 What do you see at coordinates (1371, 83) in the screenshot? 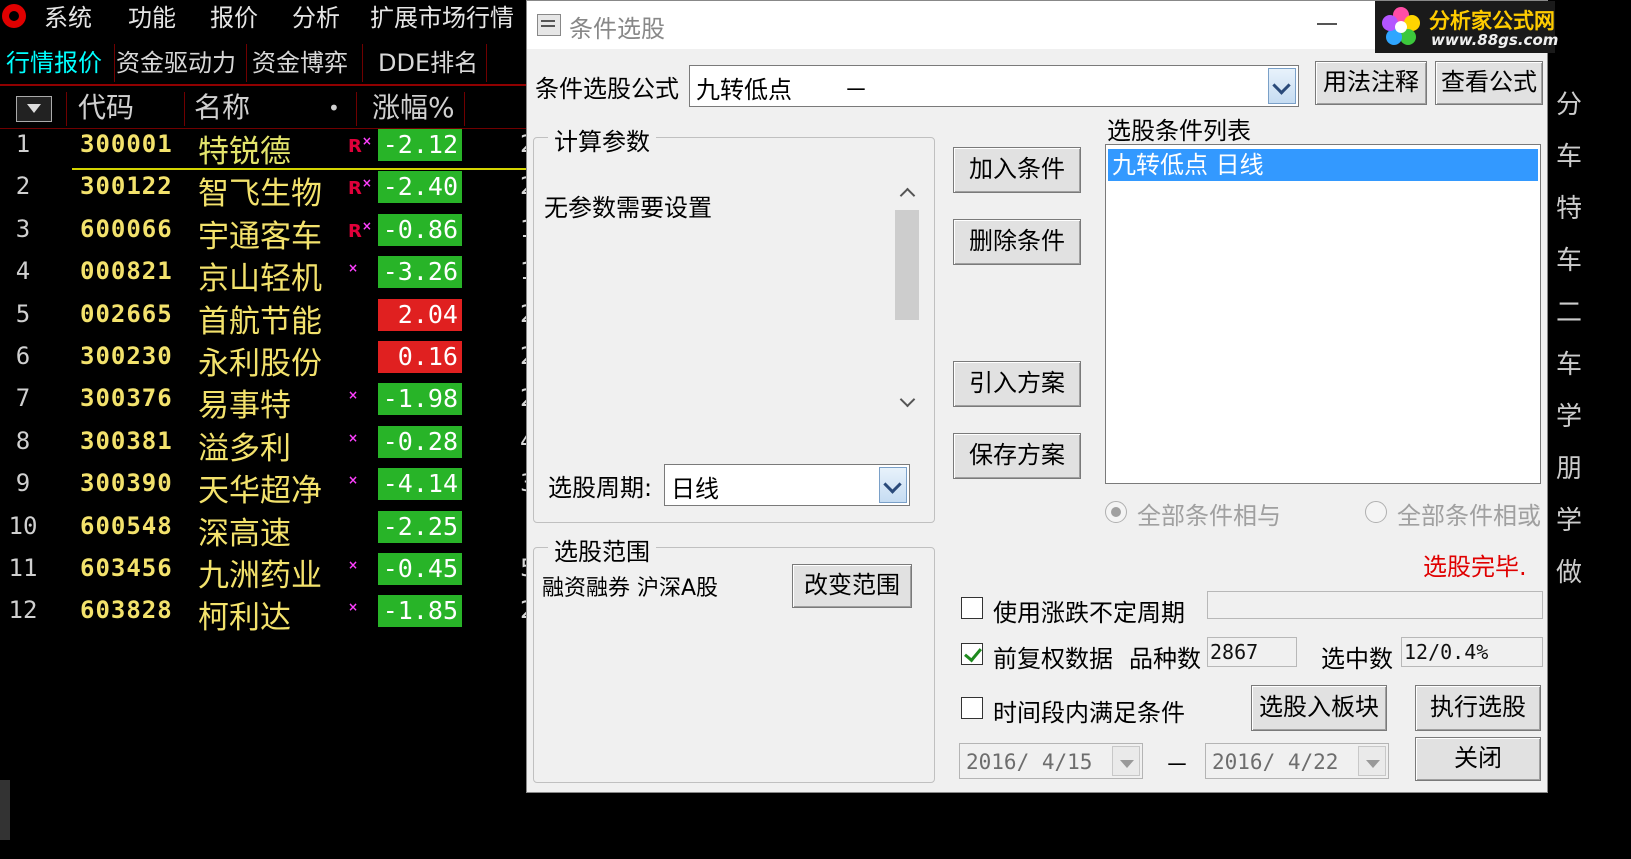
I see `usage-notes-button: 用法注释` at bounding box center [1371, 83].